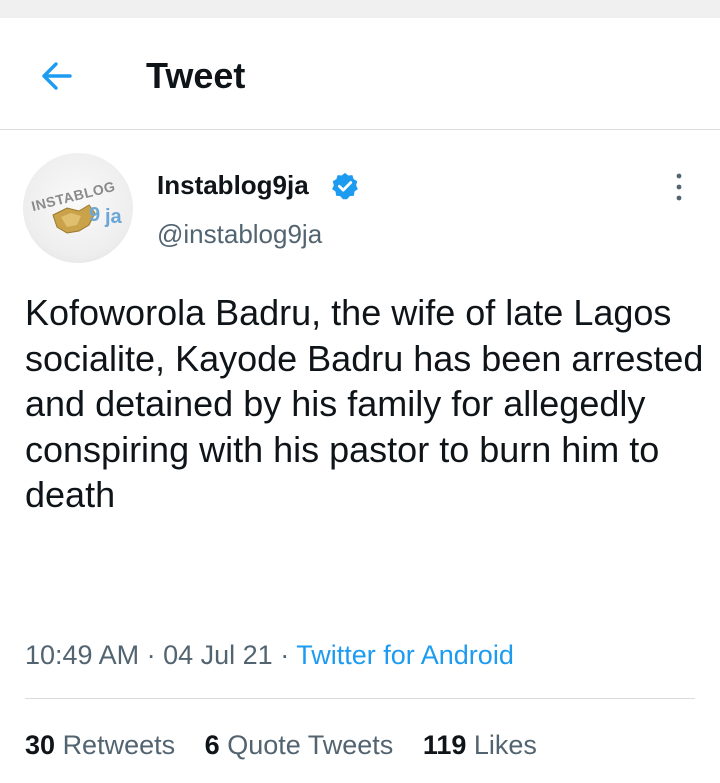 The image size is (720, 783). I want to click on more-vertical-icon, so click(679, 187).